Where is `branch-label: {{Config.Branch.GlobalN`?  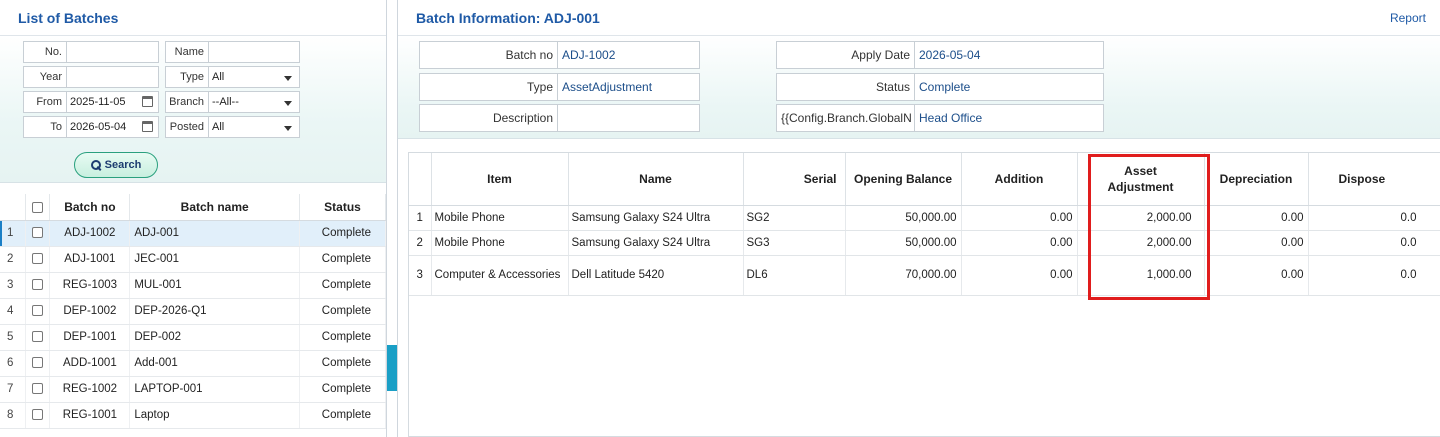 branch-label: {{Config.Branch.GlobalN is located at coordinates (845, 118).